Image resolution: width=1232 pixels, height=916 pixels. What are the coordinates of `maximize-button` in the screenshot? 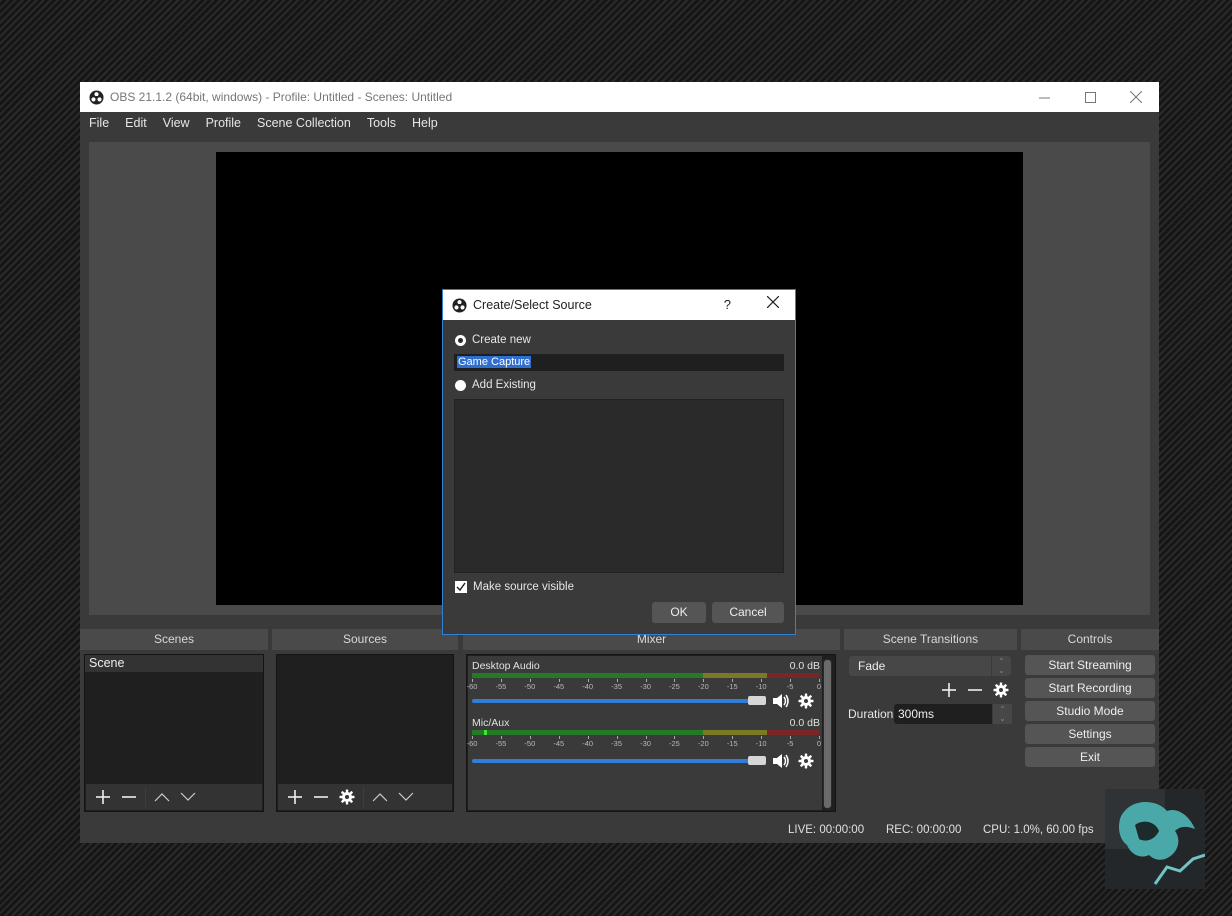 It's located at (1090, 97).